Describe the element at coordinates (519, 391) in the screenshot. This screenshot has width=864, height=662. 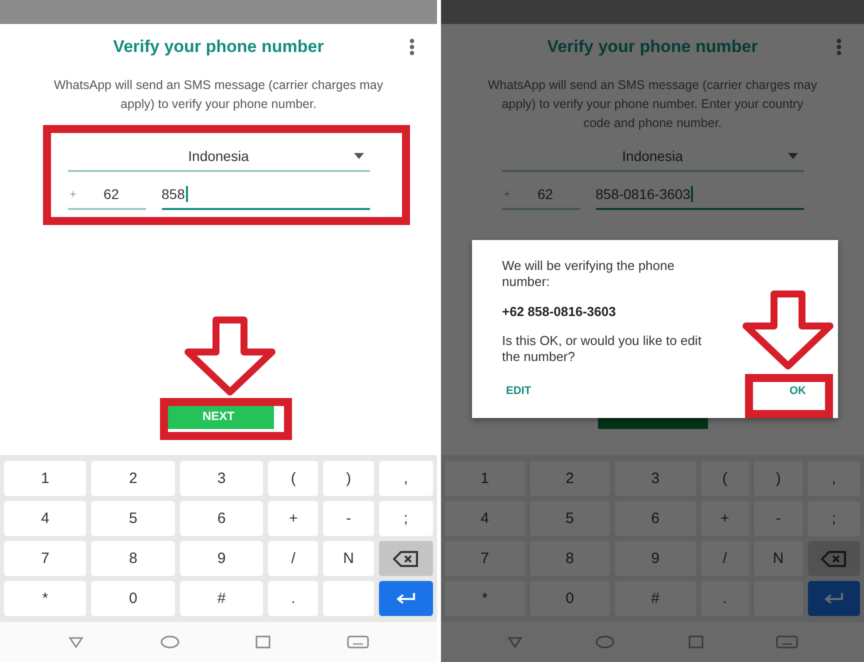
I see `edit-button: EDIT` at that location.